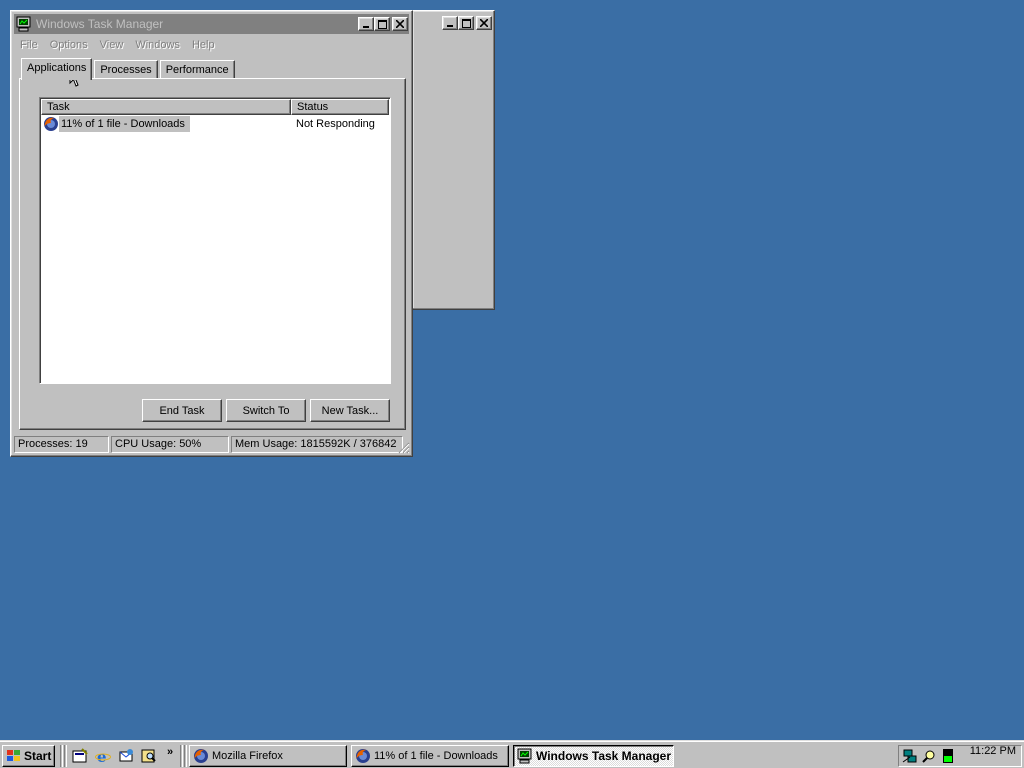 This screenshot has height=768, width=1024. Describe the element at coordinates (197, 69) in the screenshot. I see `tab-performance: Performance` at that location.